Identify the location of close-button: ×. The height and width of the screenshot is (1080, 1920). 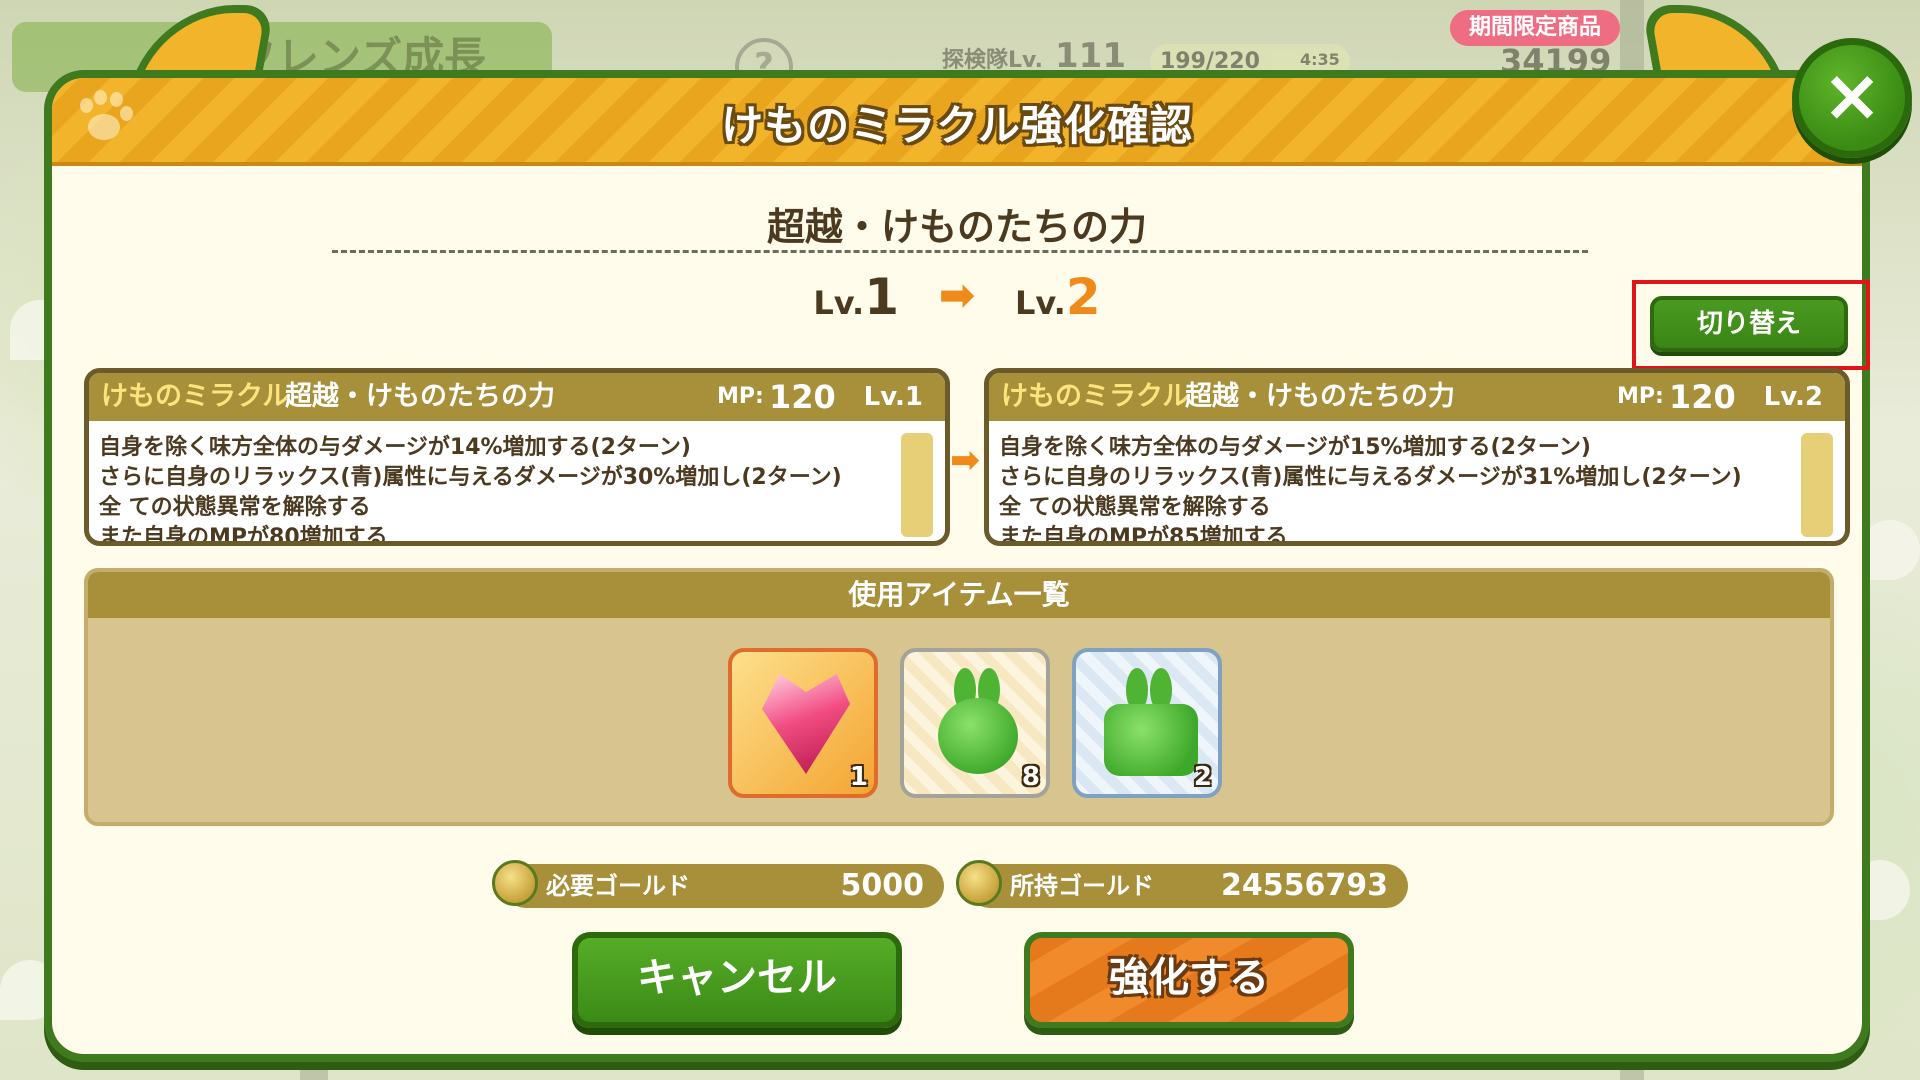
(1852, 98).